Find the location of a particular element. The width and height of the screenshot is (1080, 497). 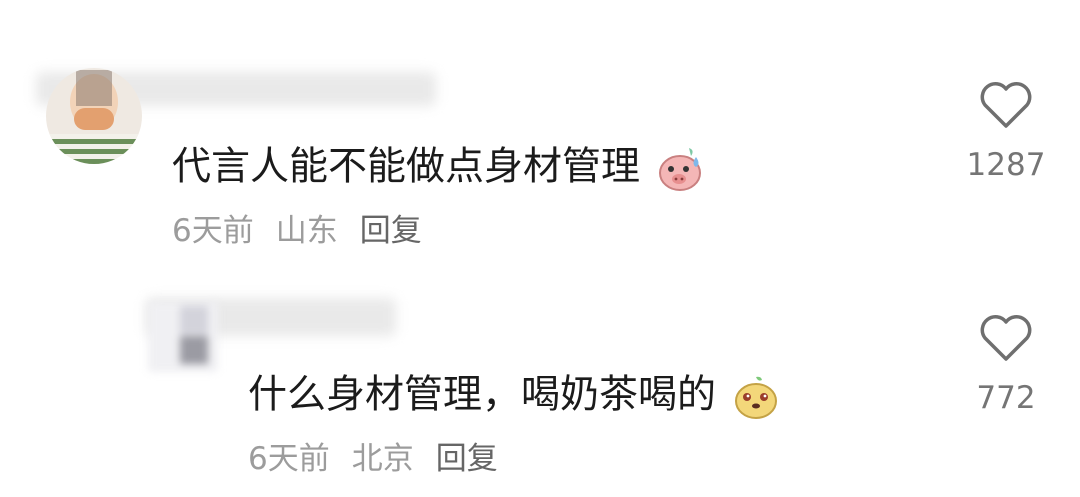

reply-meta: 6天前 北京 回复 is located at coordinates (373, 459).